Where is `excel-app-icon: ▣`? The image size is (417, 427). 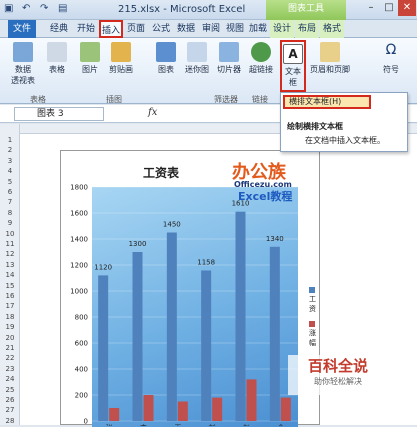 excel-app-icon: ▣ is located at coordinates (8, 8).